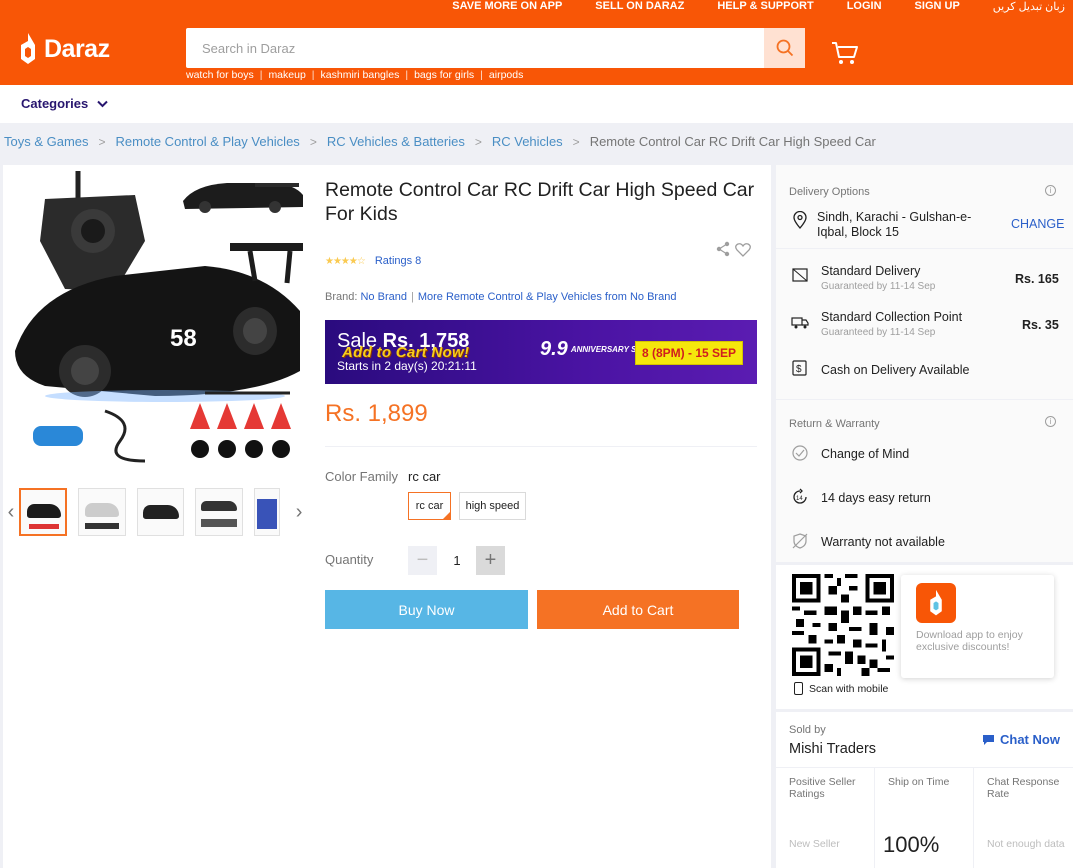  What do you see at coordinates (843, 625) in the screenshot?
I see `qr-code` at bounding box center [843, 625].